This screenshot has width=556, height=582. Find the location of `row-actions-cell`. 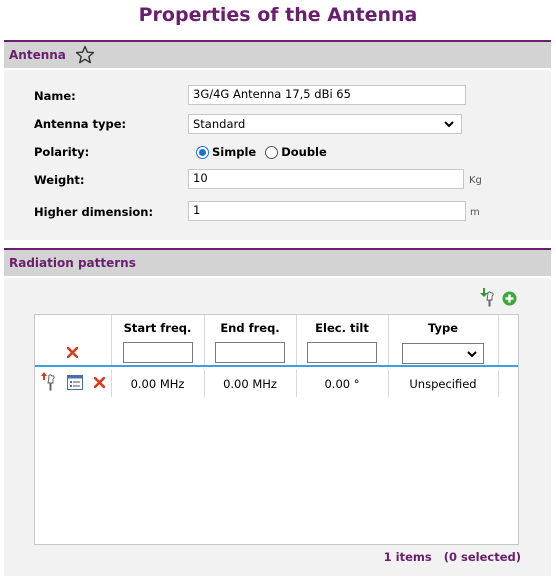

row-actions-cell is located at coordinates (73, 383).